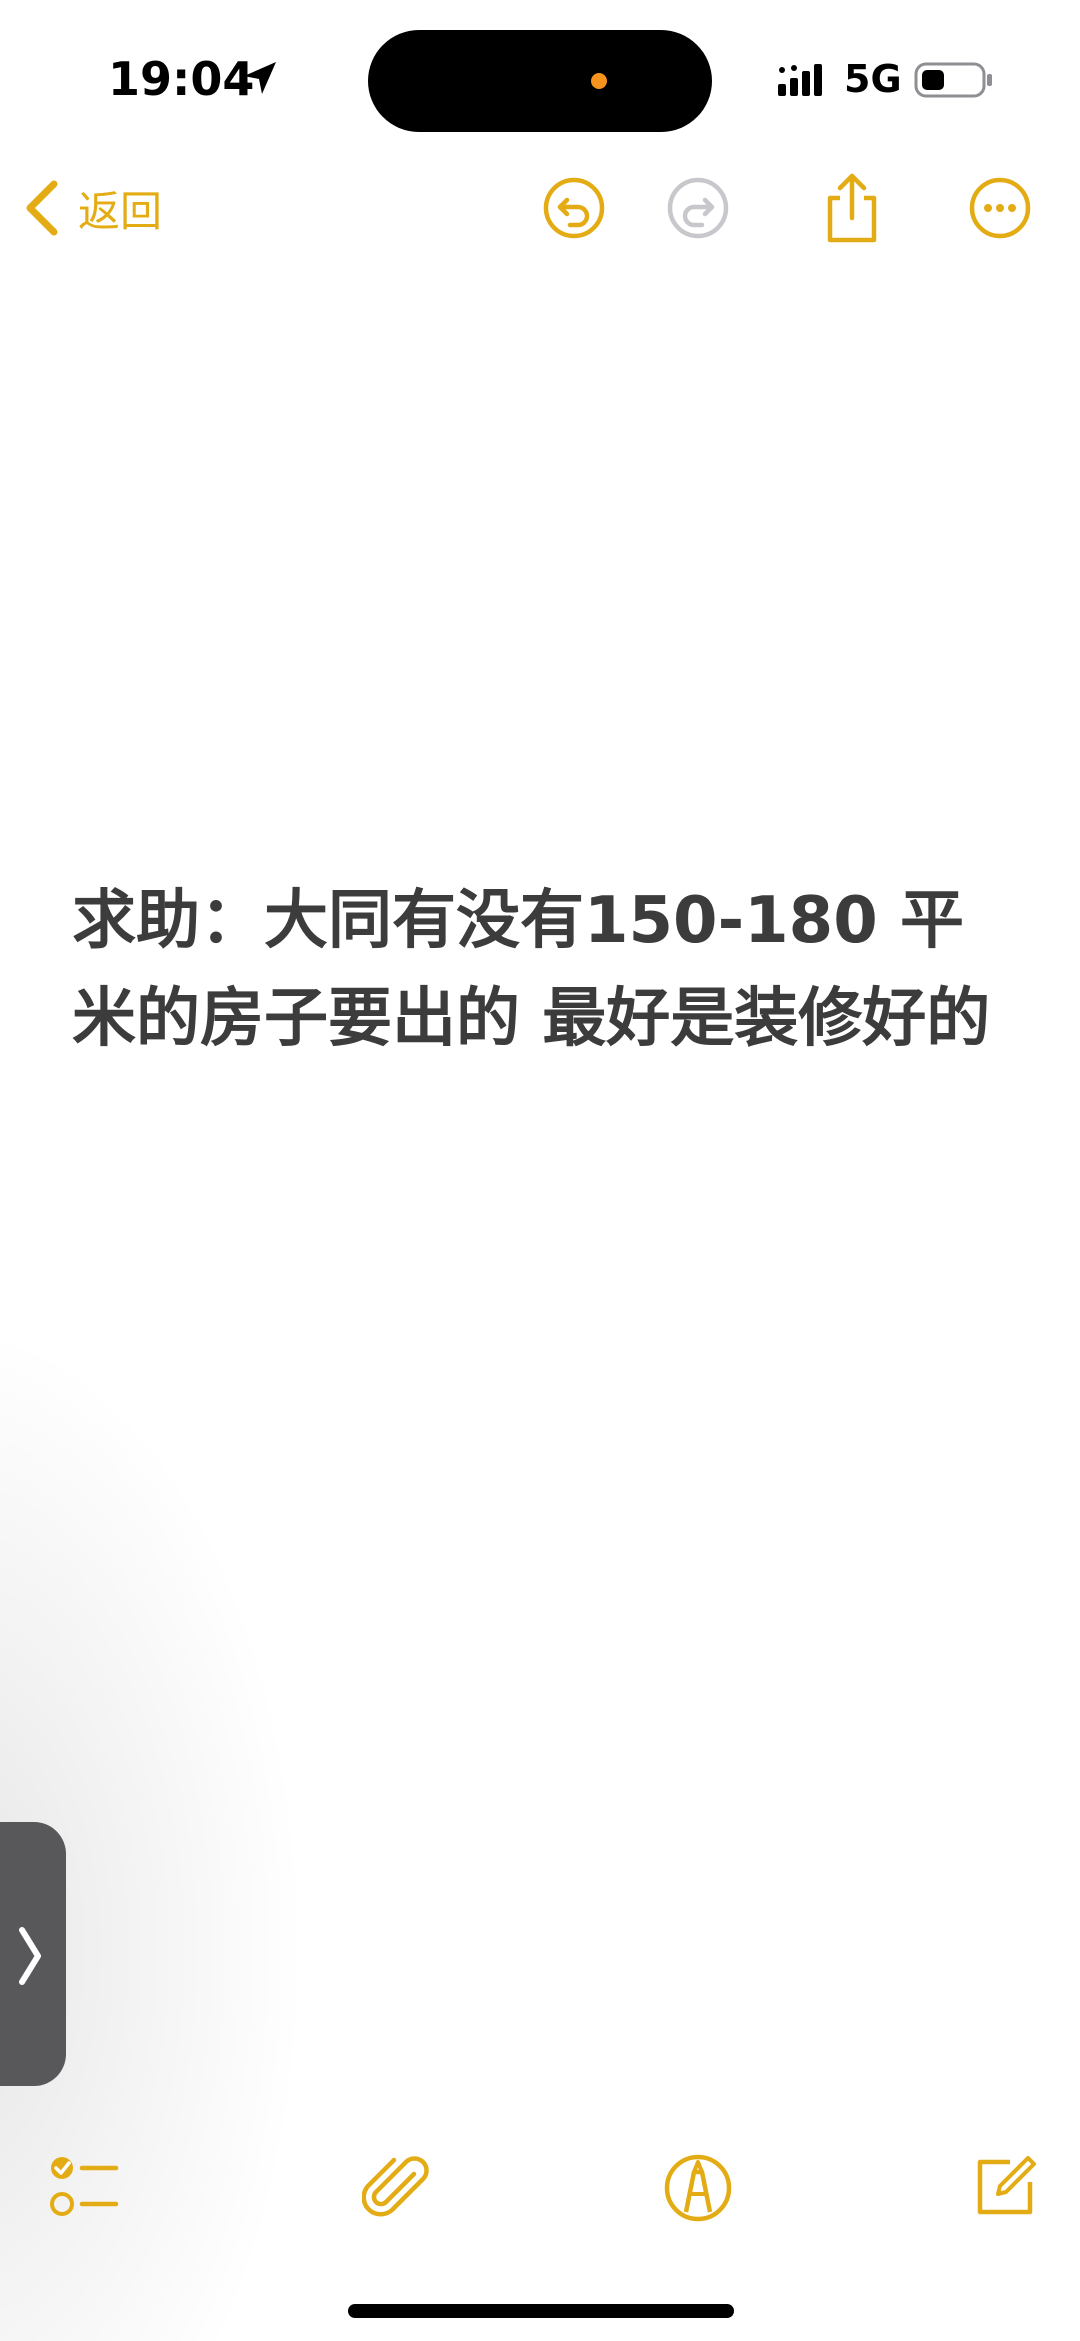 This screenshot has width=1080, height=2341. What do you see at coordinates (42, 208) in the screenshot?
I see `back-chevron-icon` at bounding box center [42, 208].